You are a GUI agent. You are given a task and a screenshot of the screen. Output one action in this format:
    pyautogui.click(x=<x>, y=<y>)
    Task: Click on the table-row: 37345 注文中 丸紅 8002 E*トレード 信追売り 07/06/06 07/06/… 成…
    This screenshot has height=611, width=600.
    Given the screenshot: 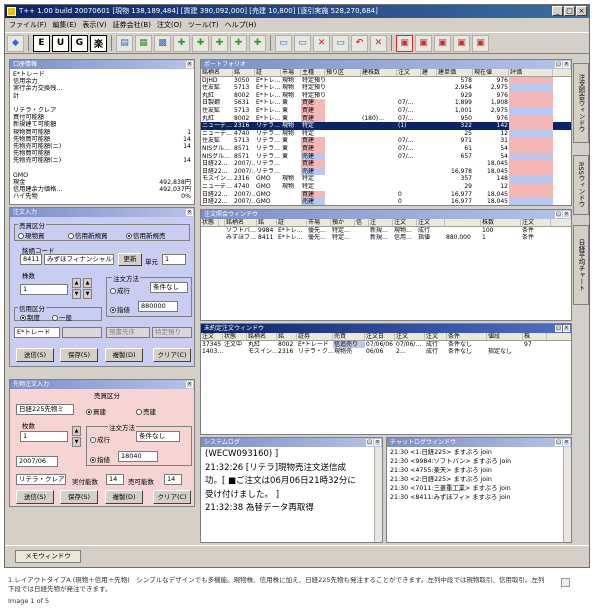 What is the action you would take?
    pyautogui.click(x=386, y=344)
    